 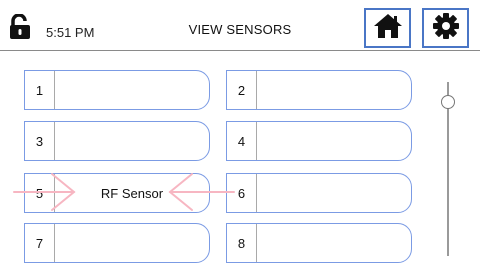 I want to click on slot-number: 7, so click(x=40, y=243).